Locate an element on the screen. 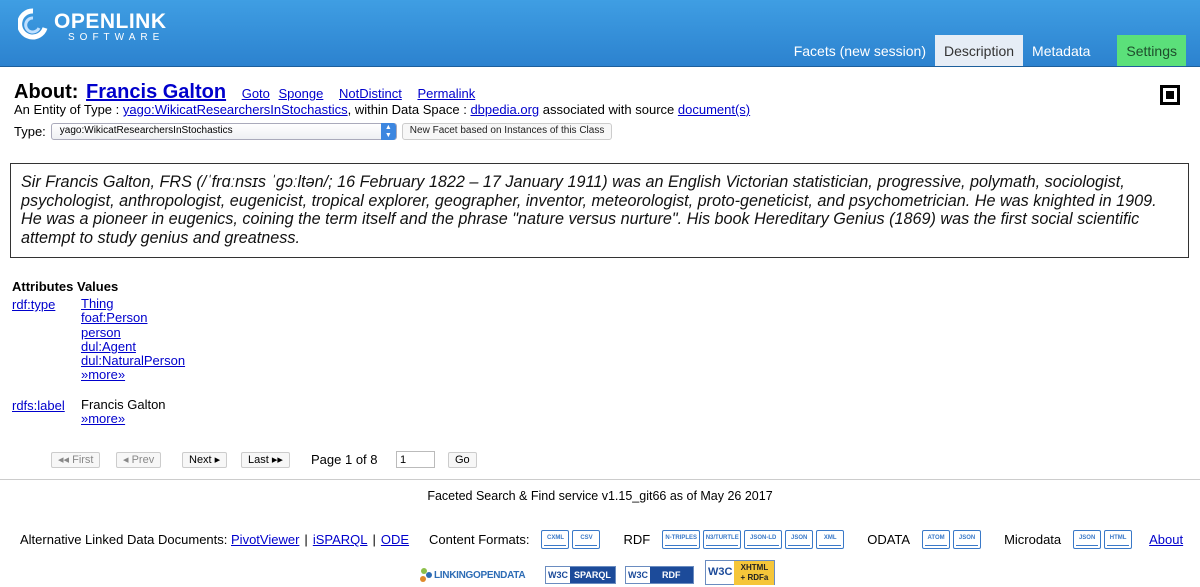 The height and width of the screenshot is (587, 1200). data-space-link: dbpedia.org is located at coordinates (504, 109).